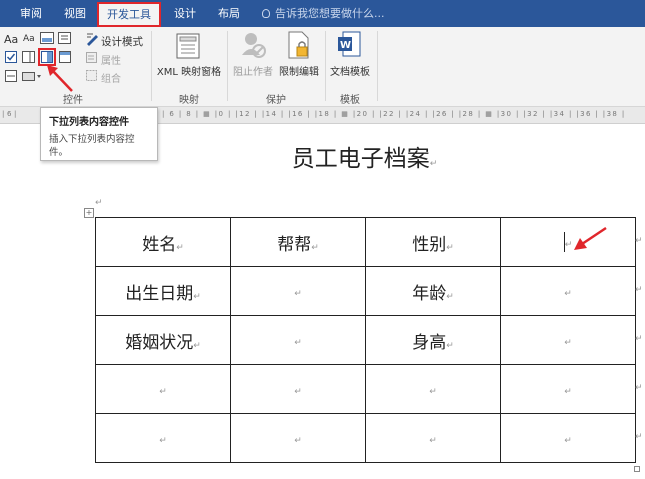 This screenshot has height=479, width=645. I want to click on document-title-text: 员工电子档案, so click(360, 159).